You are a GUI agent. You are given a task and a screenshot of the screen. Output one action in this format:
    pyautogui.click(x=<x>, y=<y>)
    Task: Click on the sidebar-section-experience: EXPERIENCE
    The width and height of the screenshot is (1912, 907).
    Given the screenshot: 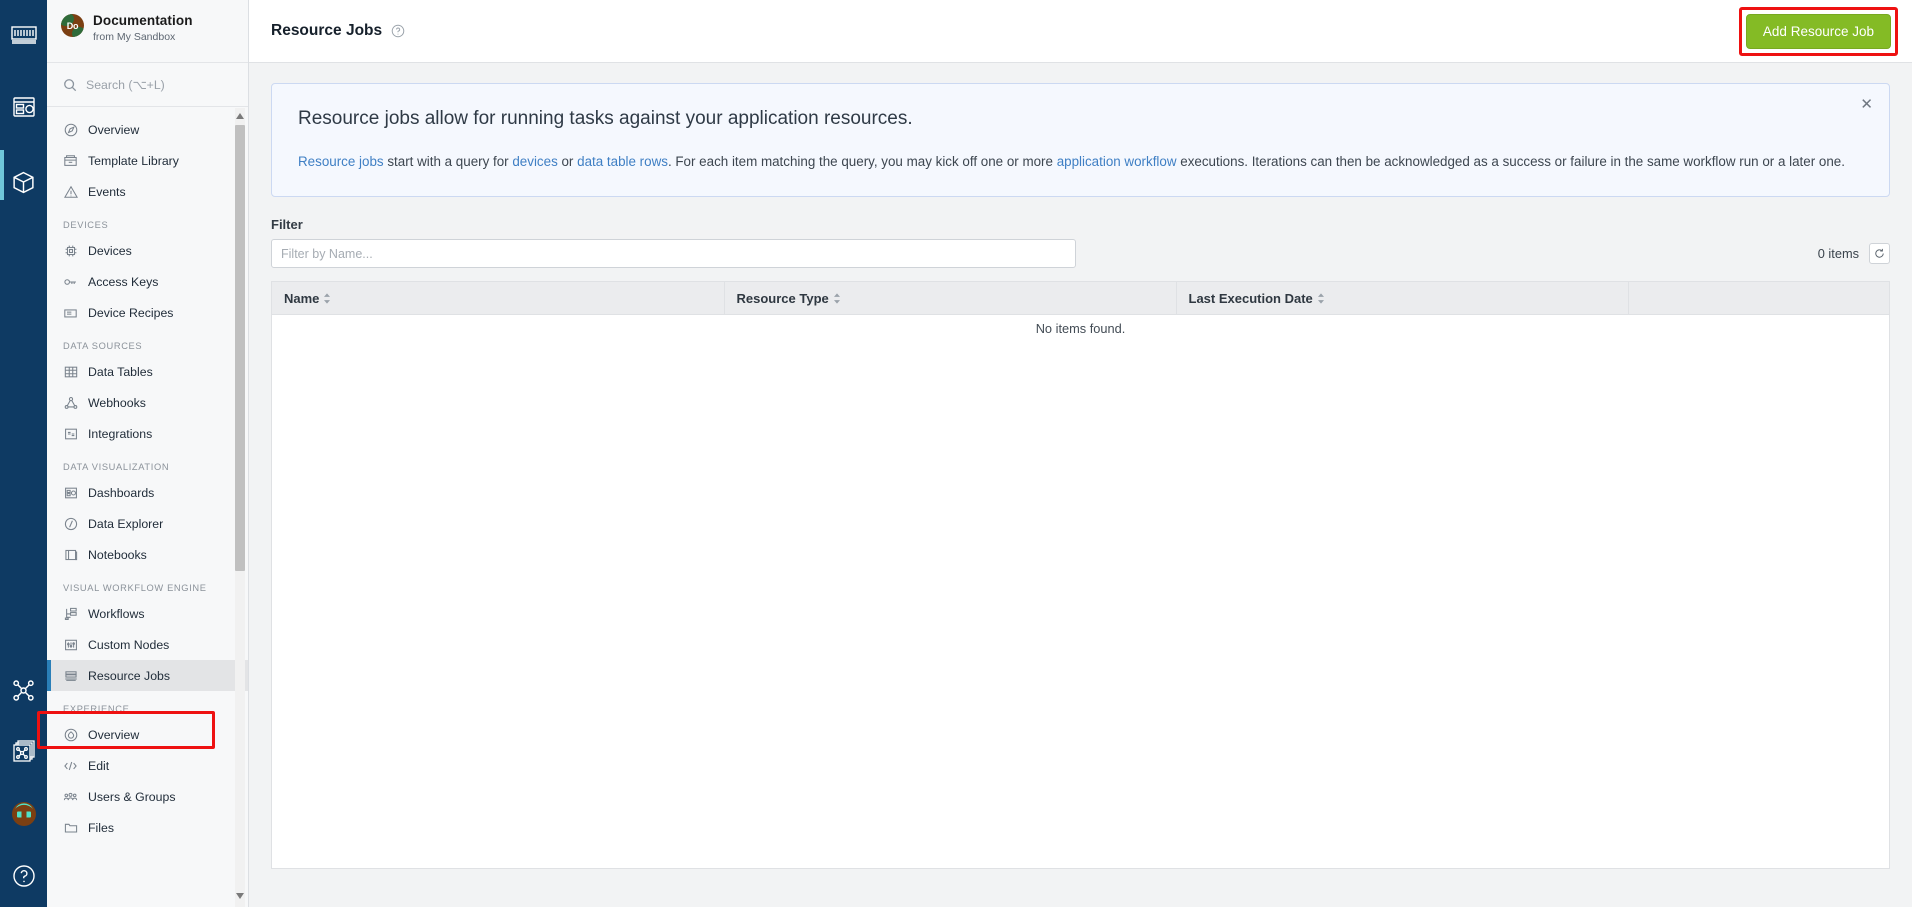 What is the action you would take?
    pyautogui.click(x=96, y=709)
    